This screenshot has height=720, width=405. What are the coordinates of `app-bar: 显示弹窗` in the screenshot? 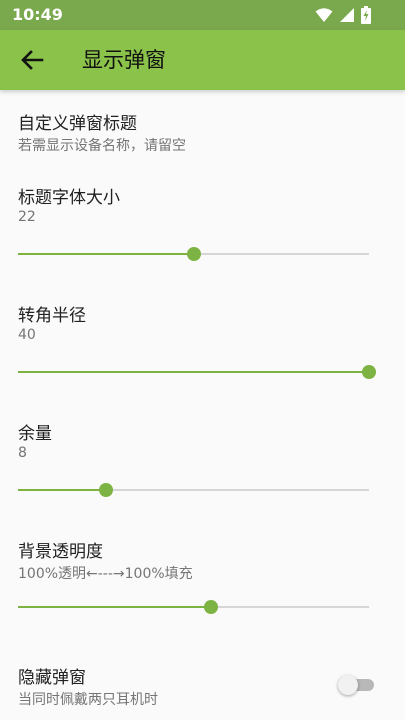 It's located at (202, 60).